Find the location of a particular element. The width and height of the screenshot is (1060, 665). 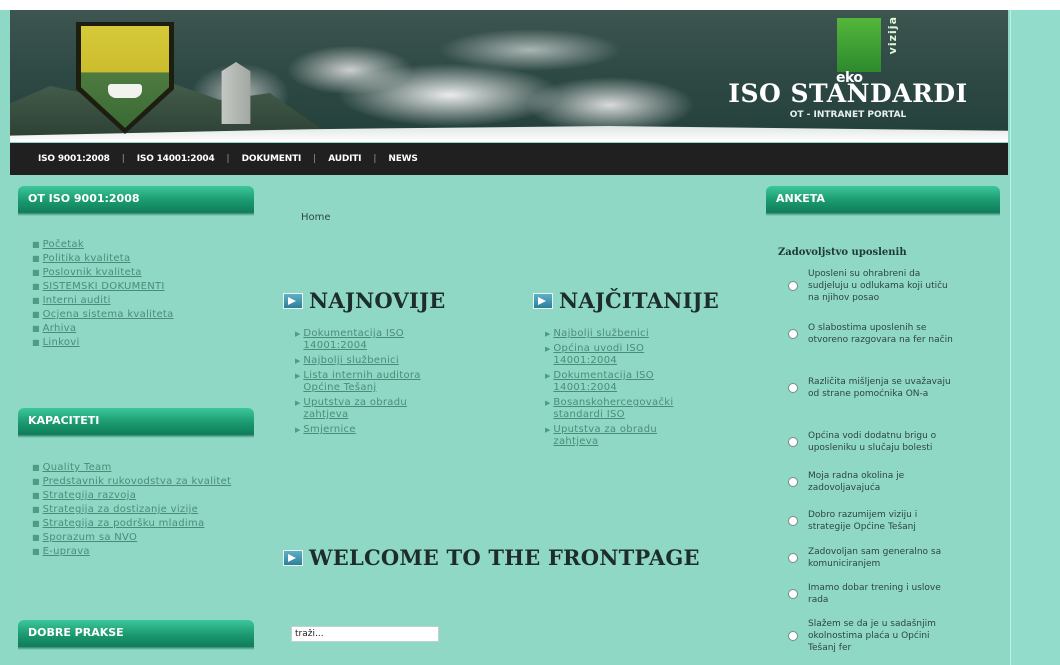

nav-news: NEWS is located at coordinates (402, 159).